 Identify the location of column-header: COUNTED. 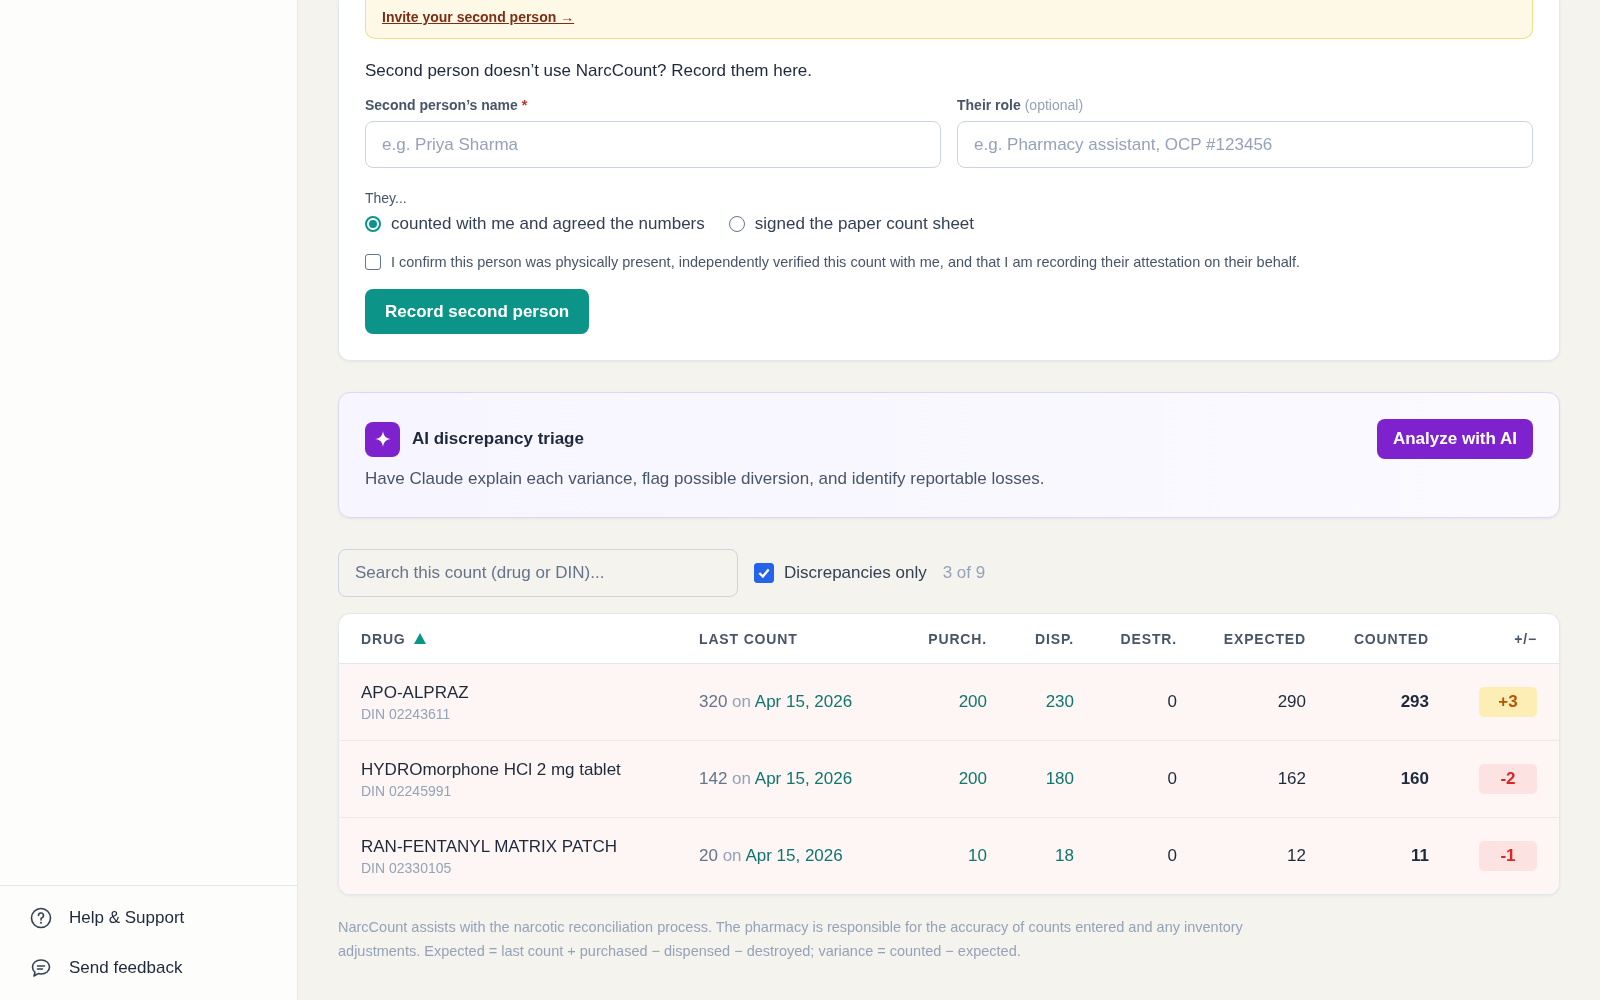
(1391, 638).